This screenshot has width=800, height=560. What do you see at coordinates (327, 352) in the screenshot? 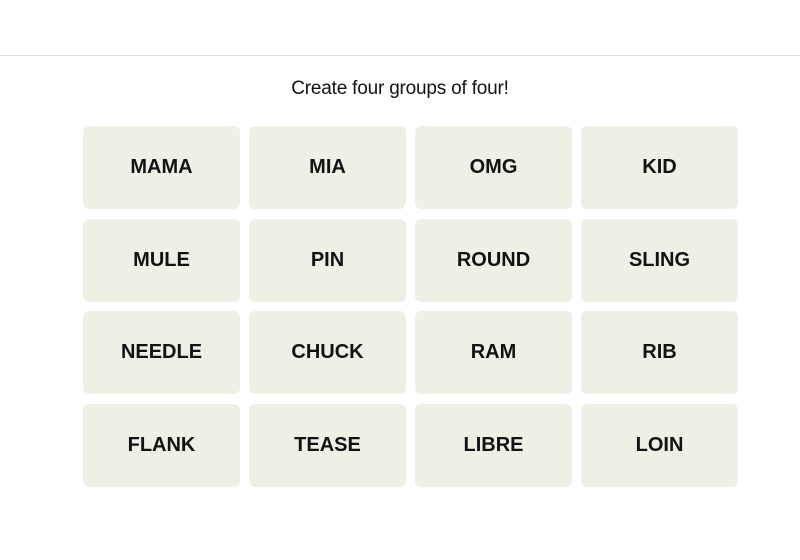
I see `word-tile: CHUCK` at bounding box center [327, 352].